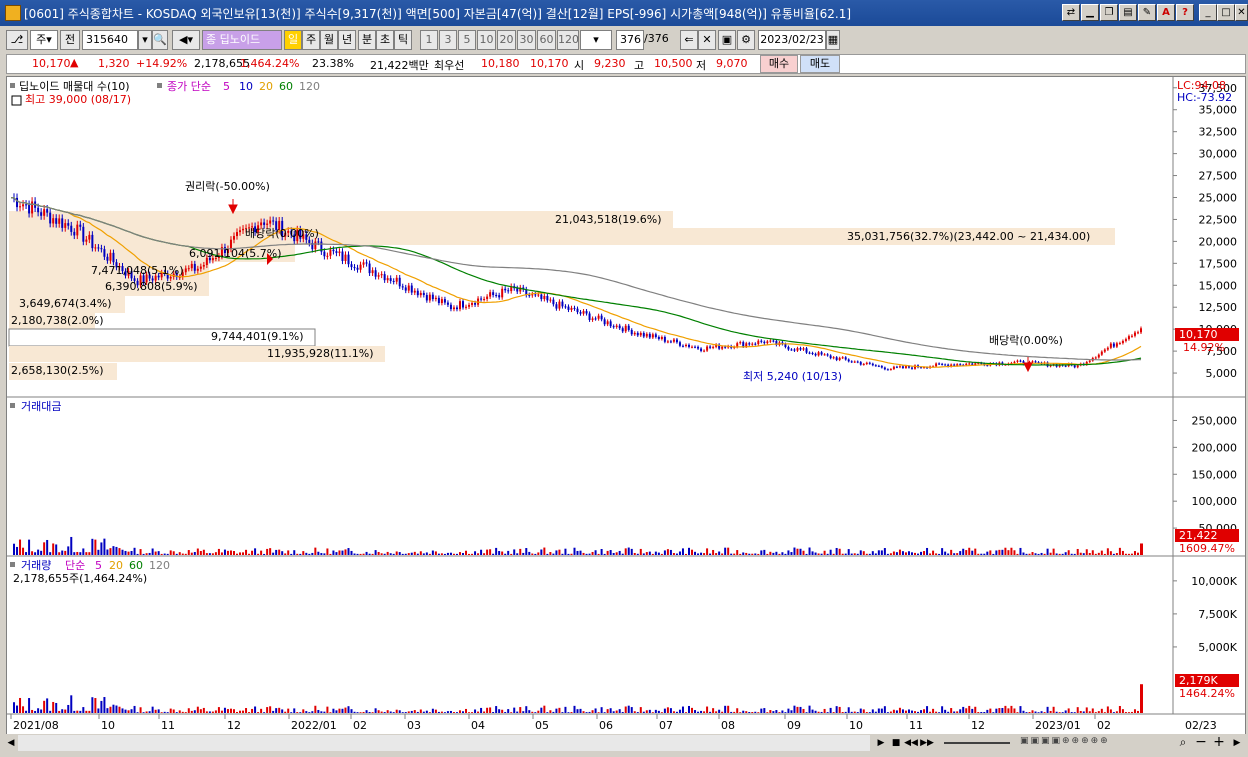  Describe the element at coordinates (1226, 12) in the screenshot. I see `maximize-button: □` at that location.